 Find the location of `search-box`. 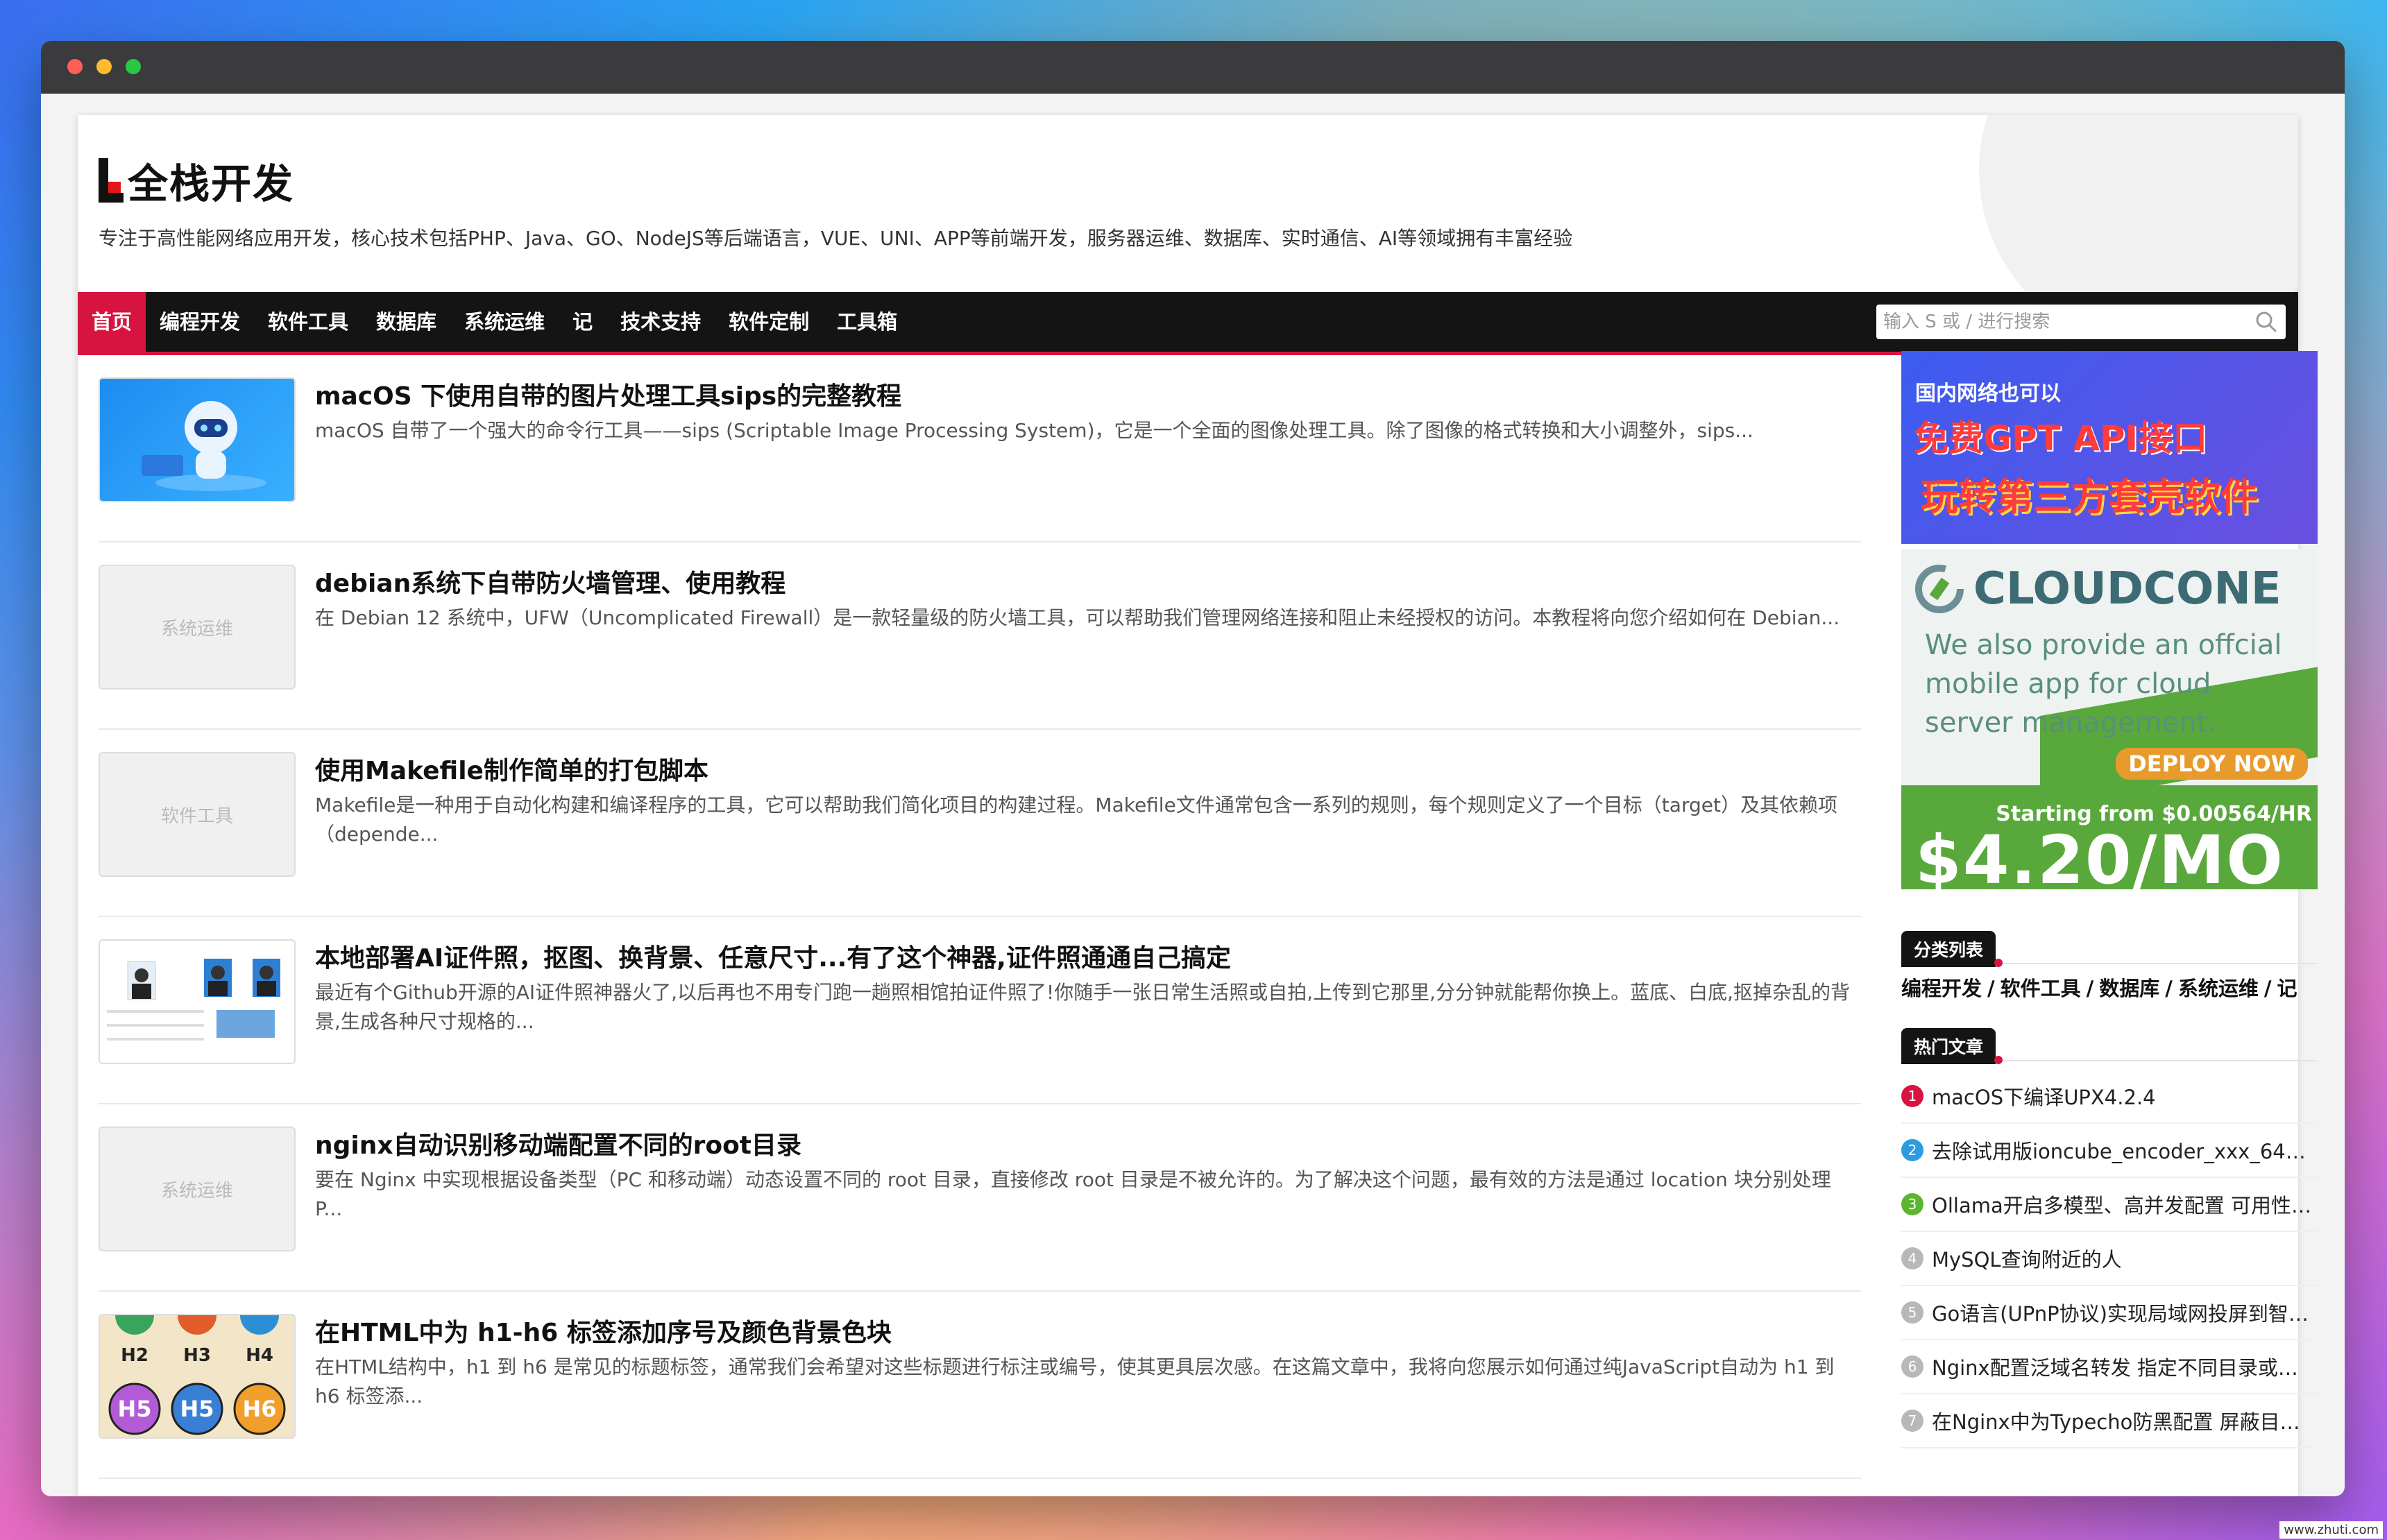

search-box is located at coordinates (2081, 322).